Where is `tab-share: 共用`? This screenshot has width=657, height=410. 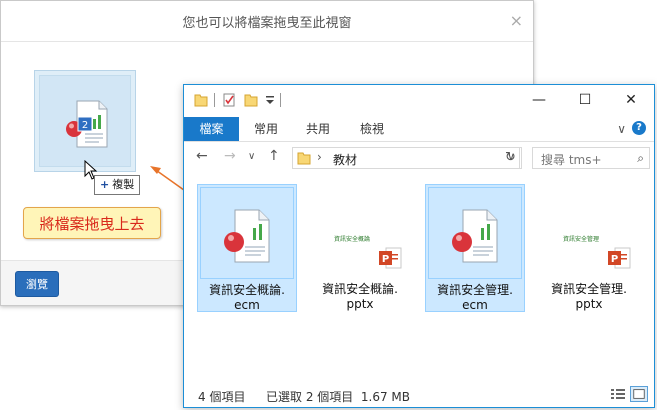
tab-share: 共用 is located at coordinates (318, 129).